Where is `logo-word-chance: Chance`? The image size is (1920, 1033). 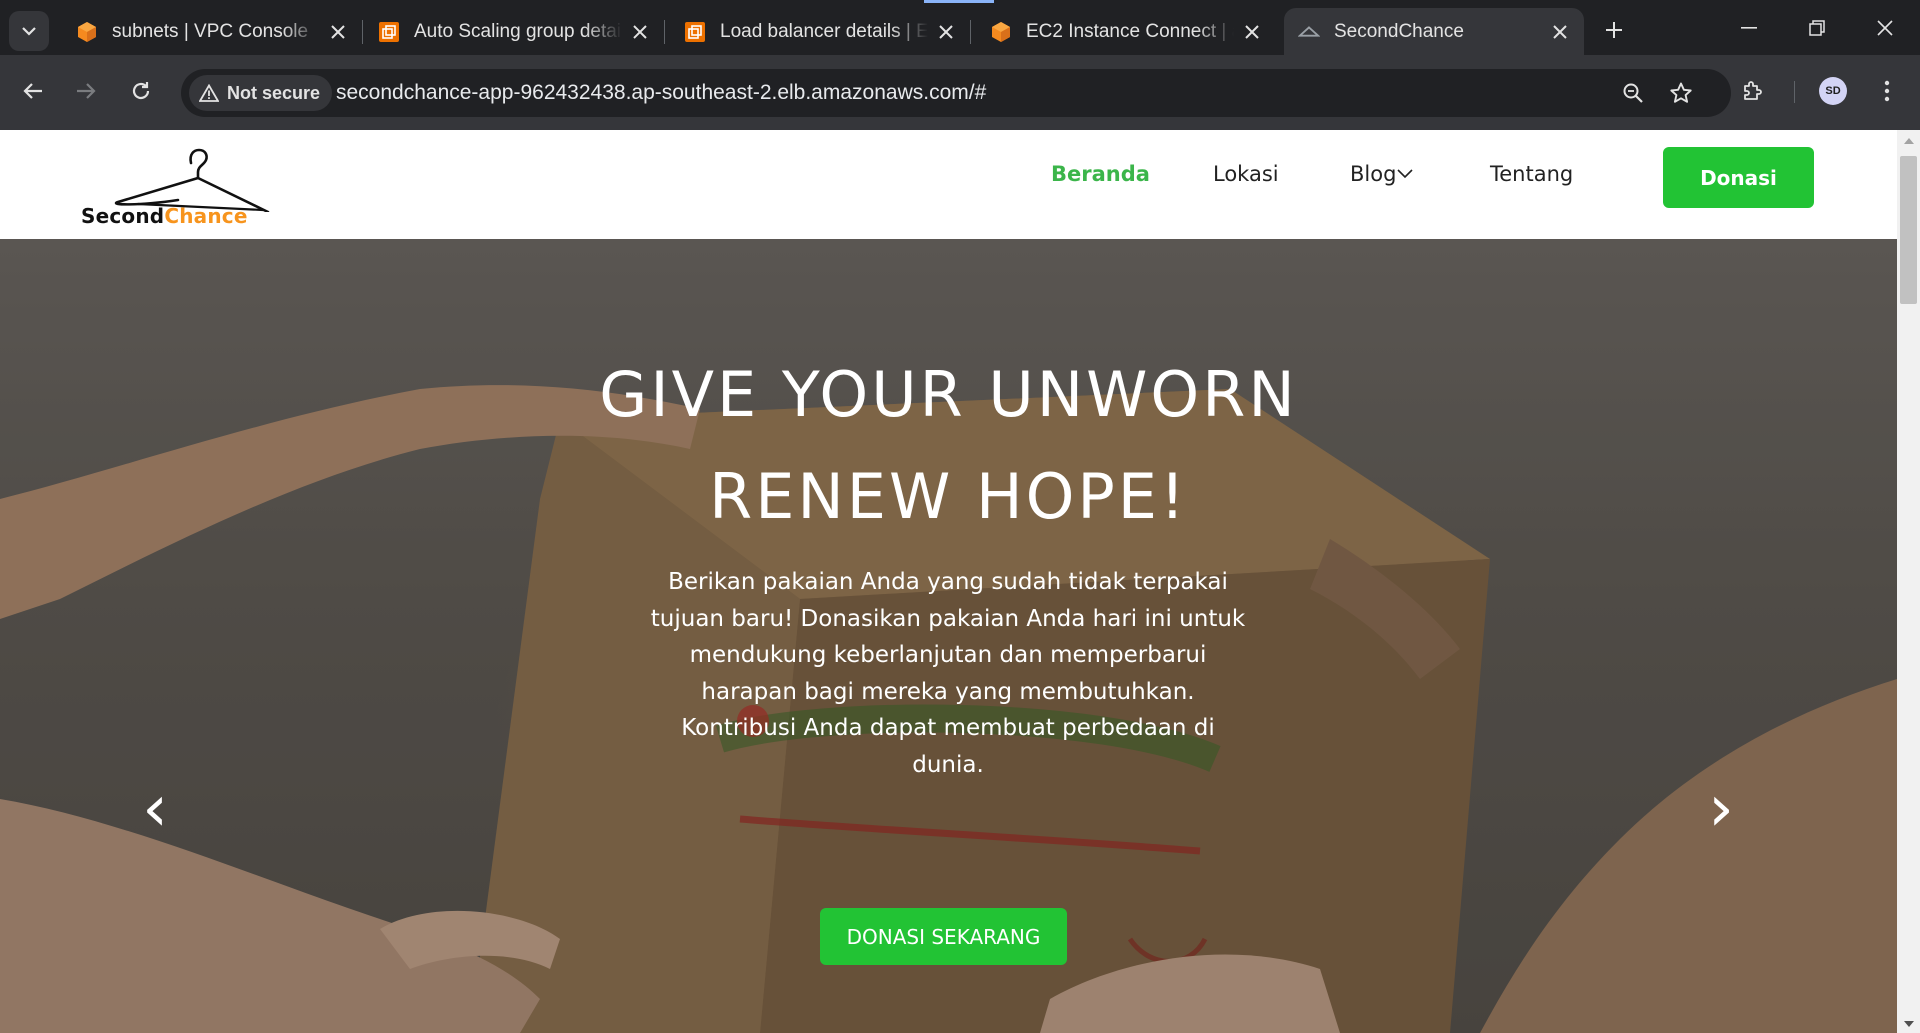 logo-word-chance: Chance is located at coordinates (206, 216).